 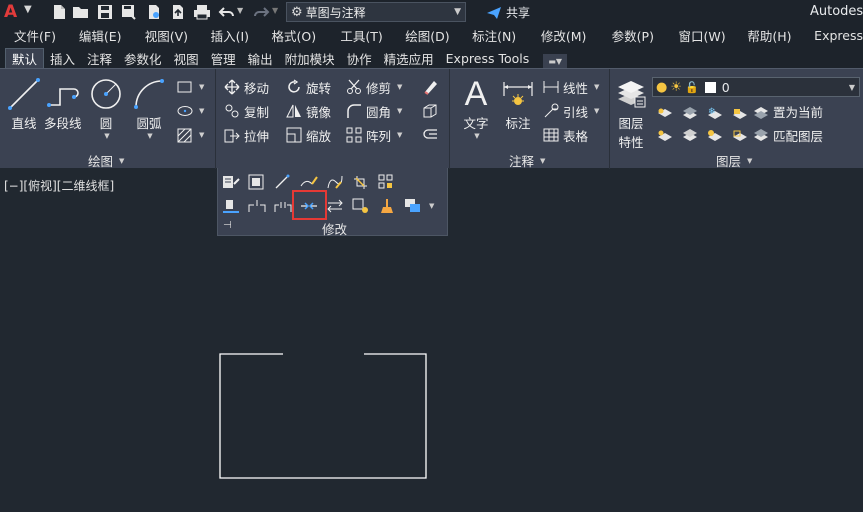 What do you see at coordinates (576, 35) in the screenshot?
I see `menu-modify: 修改(M)` at bounding box center [576, 35].